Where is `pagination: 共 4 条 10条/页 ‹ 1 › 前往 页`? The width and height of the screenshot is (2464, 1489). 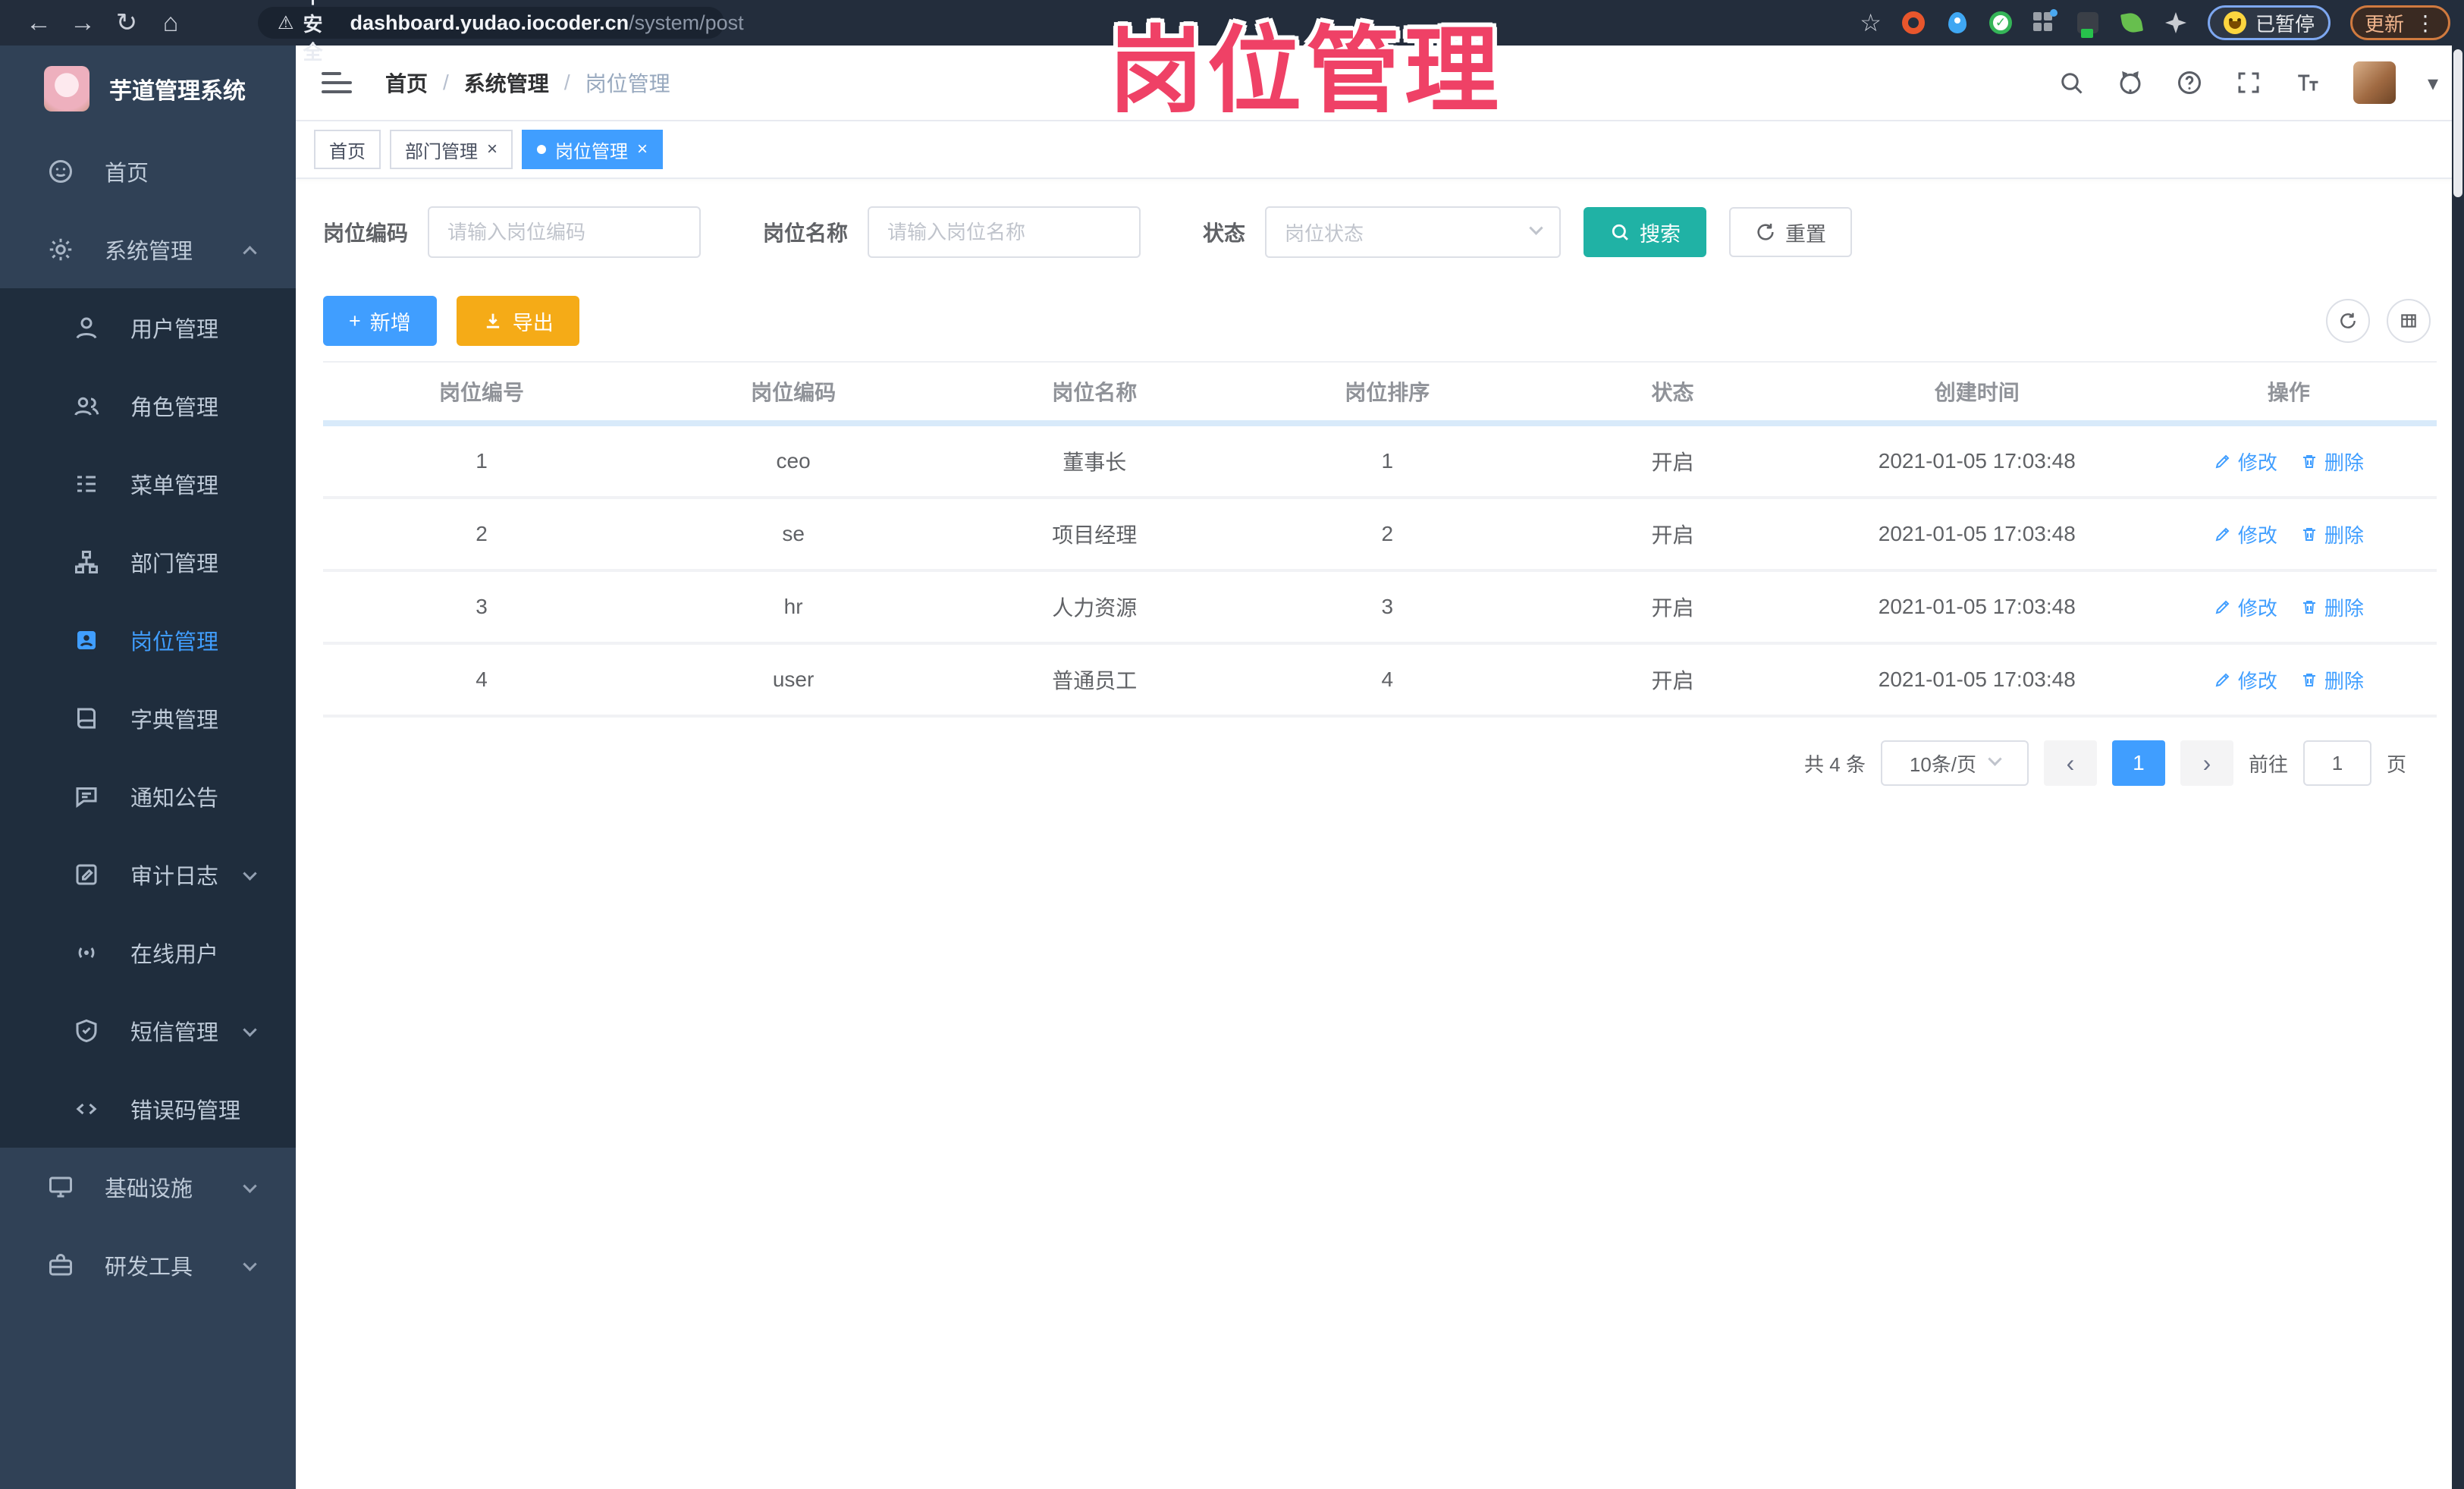 pagination: 共 4 条 10条/页 ‹ 1 › 前往 页 is located at coordinates (1380, 763).